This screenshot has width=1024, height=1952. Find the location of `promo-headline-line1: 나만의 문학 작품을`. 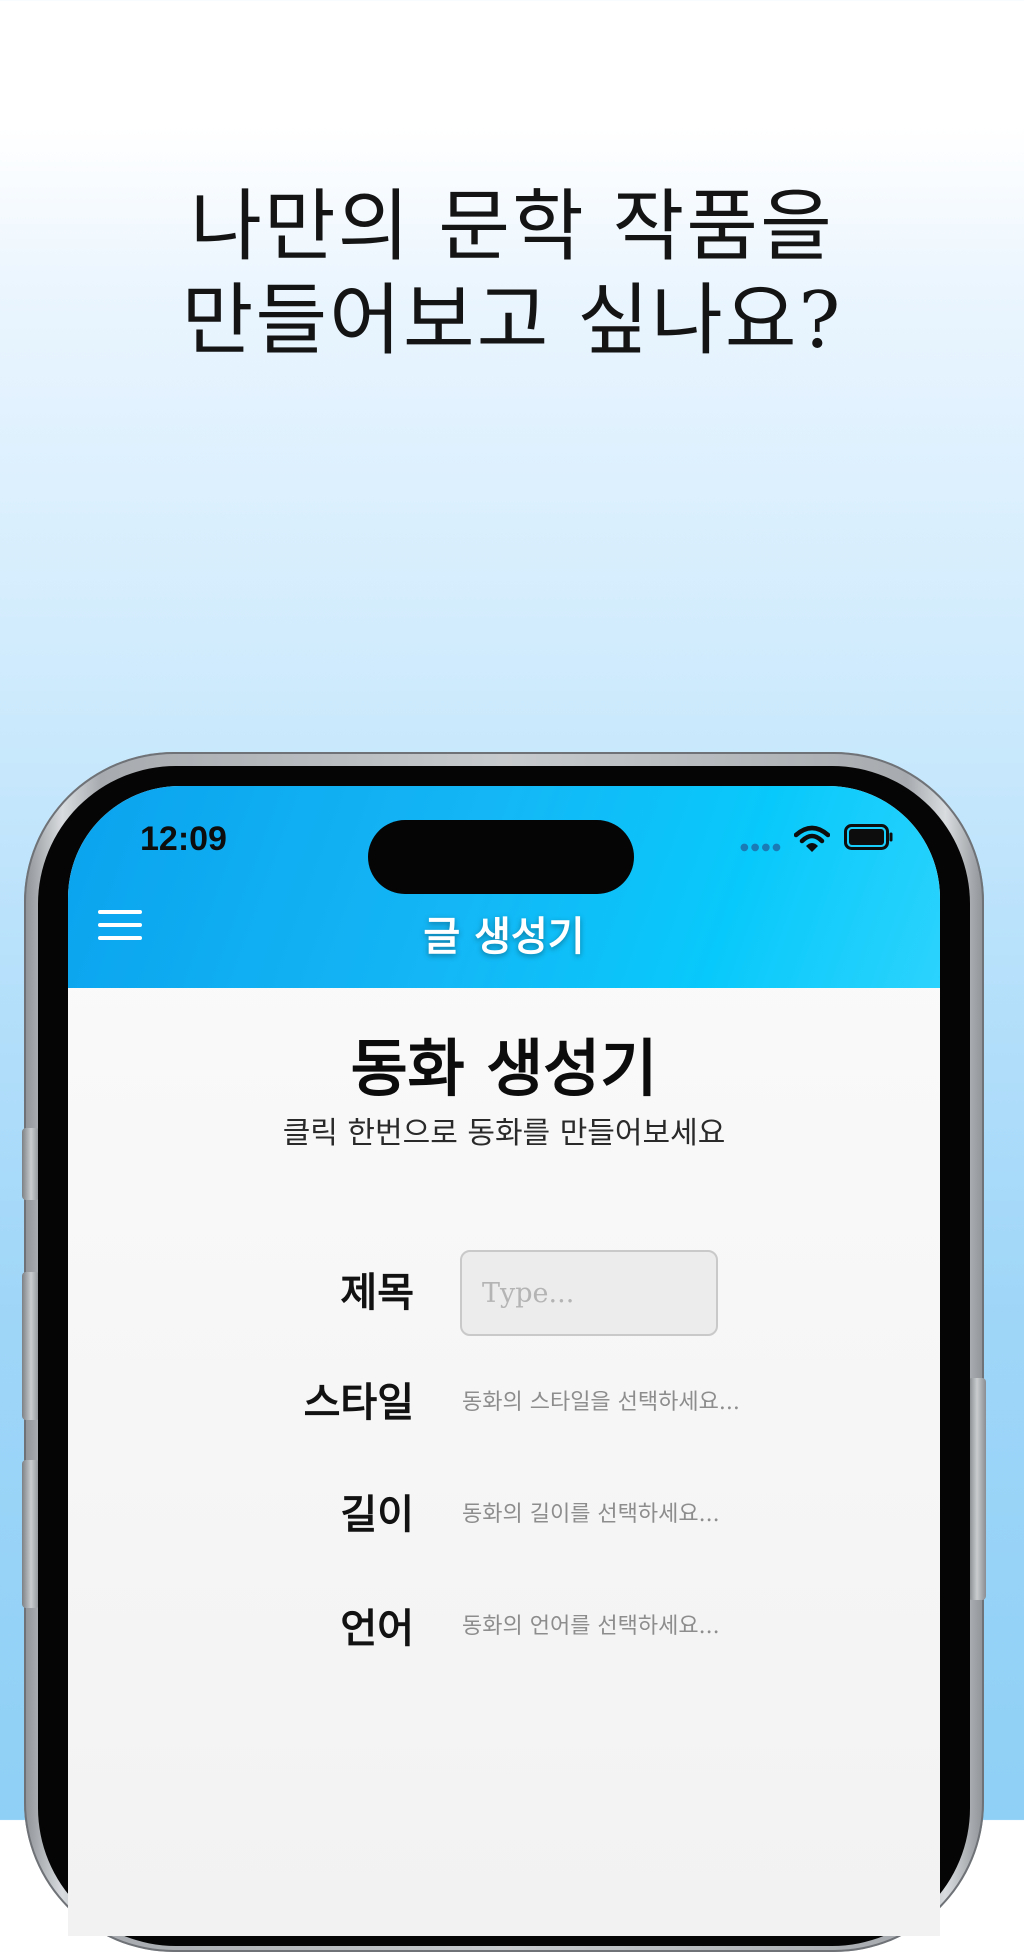

promo-headline-line1: 나만의 문학 작품을 is located at coordinates (512, 227).